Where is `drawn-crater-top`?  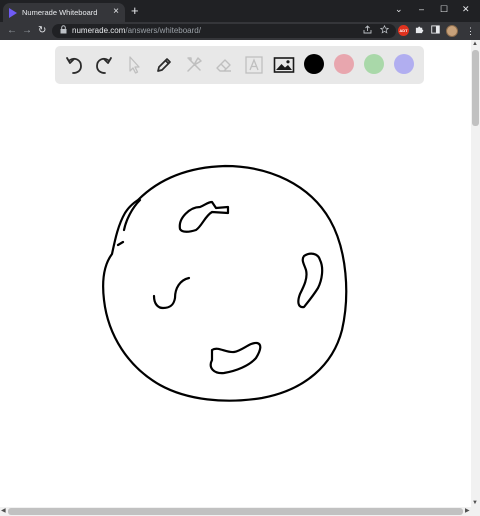 drawn-crater-top is located at coordinates (204, 216).